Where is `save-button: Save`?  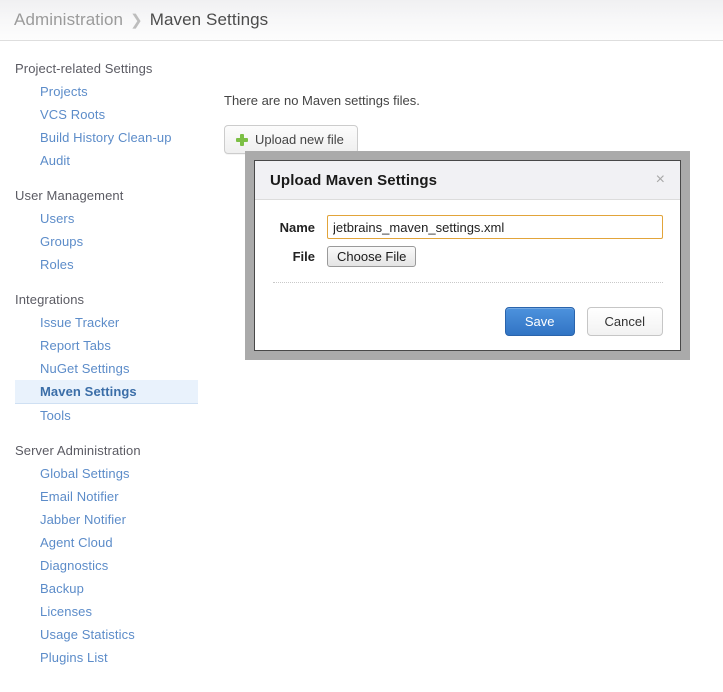 save-button: Save is located at coordinates (539, 321).